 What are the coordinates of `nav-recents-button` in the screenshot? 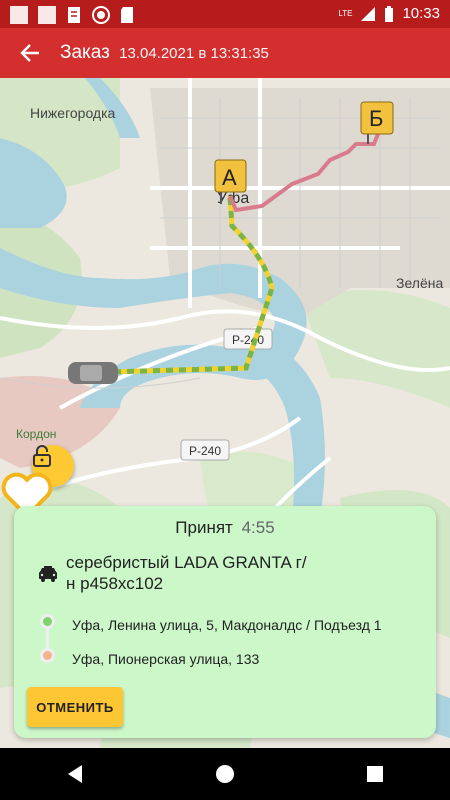 It's located at (375, 774).